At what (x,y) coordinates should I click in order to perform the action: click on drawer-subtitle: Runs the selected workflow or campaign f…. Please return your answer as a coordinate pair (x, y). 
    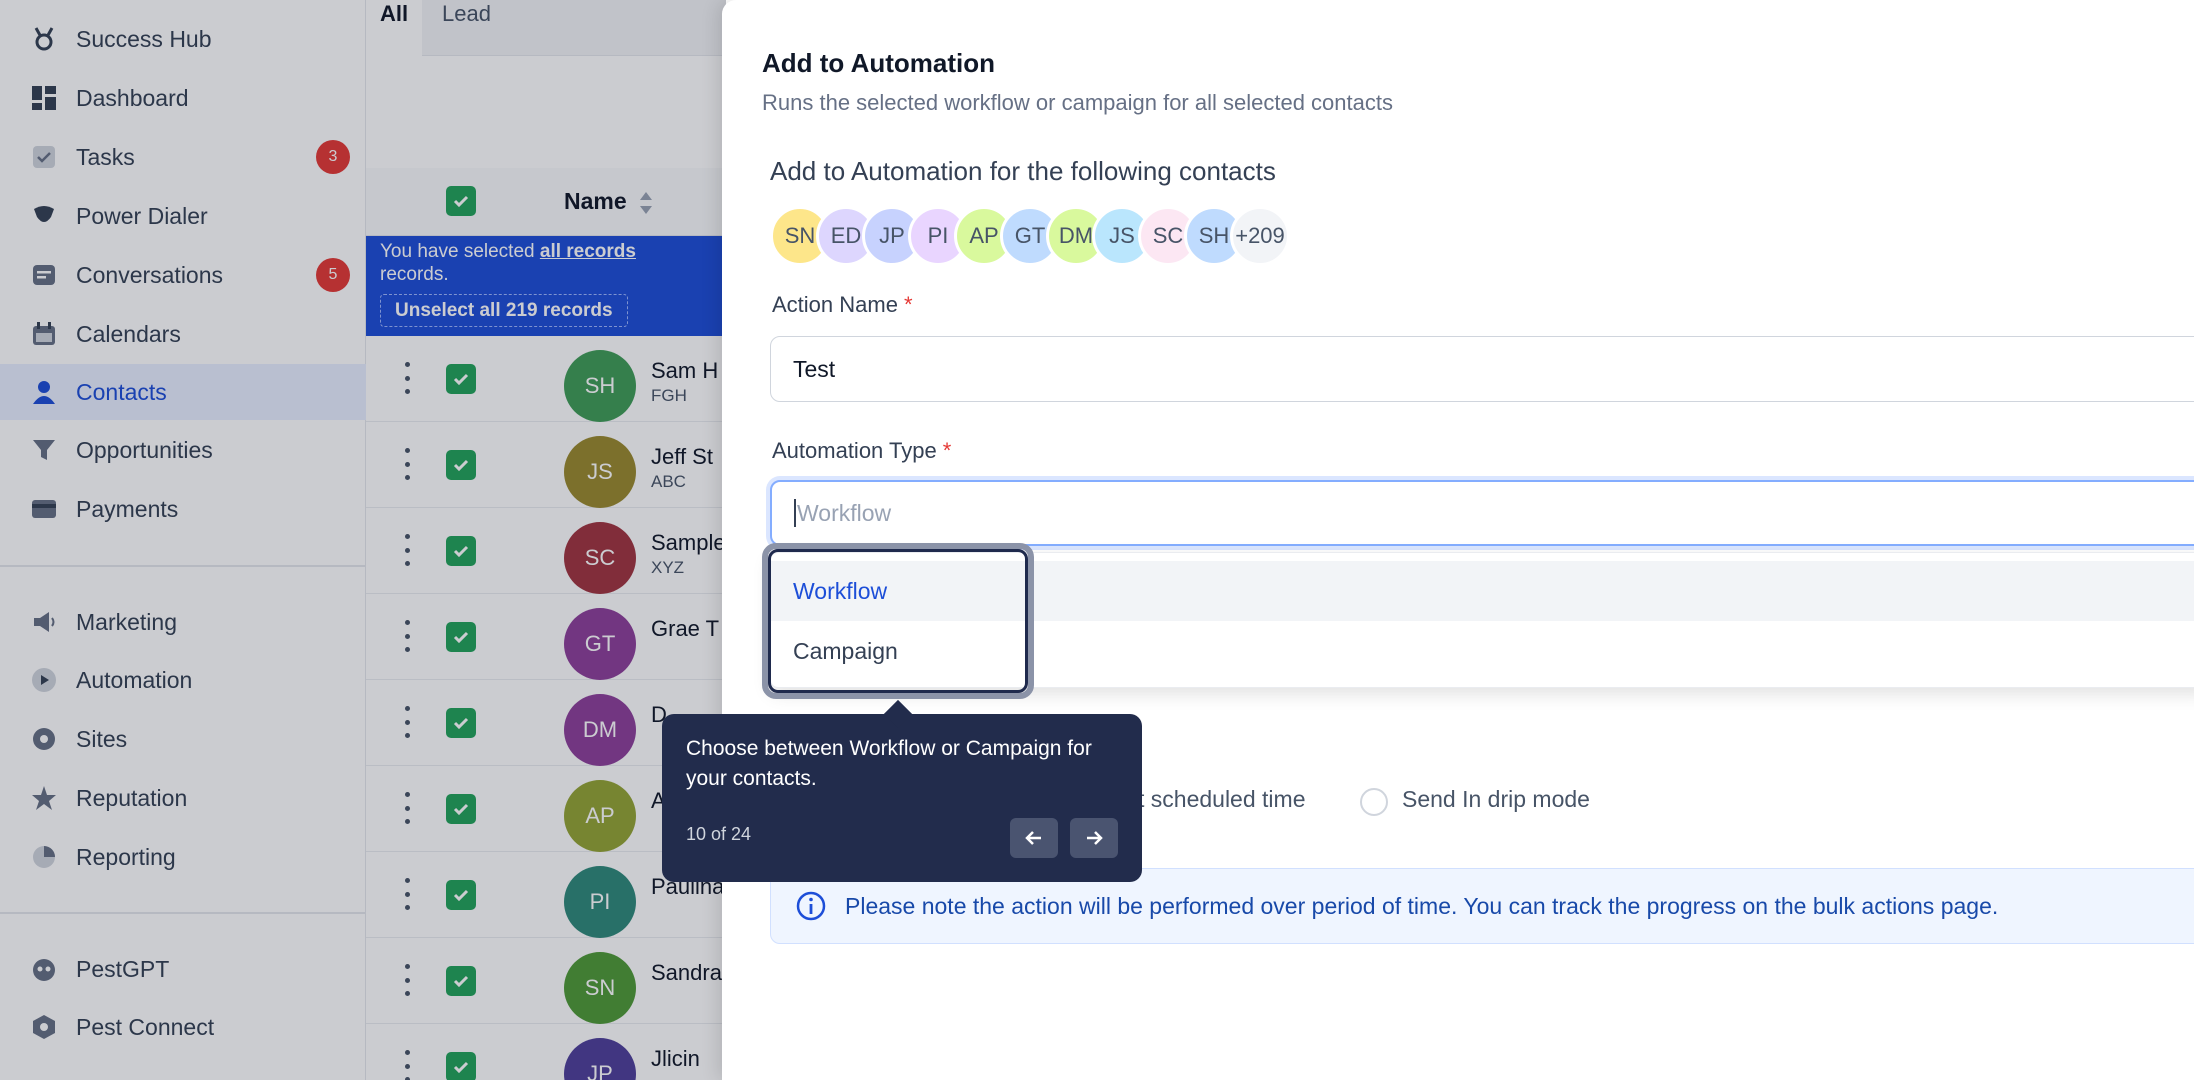
    Looking at the image, I should click on (1077, 102).